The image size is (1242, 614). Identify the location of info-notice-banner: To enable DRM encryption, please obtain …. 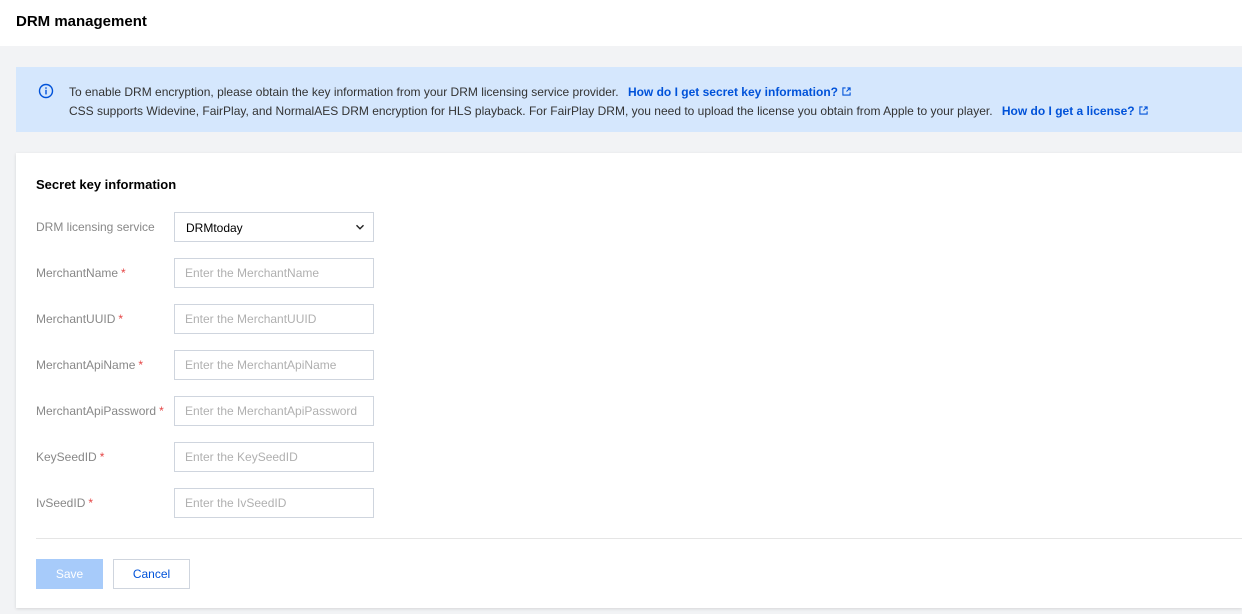
(629, 99).